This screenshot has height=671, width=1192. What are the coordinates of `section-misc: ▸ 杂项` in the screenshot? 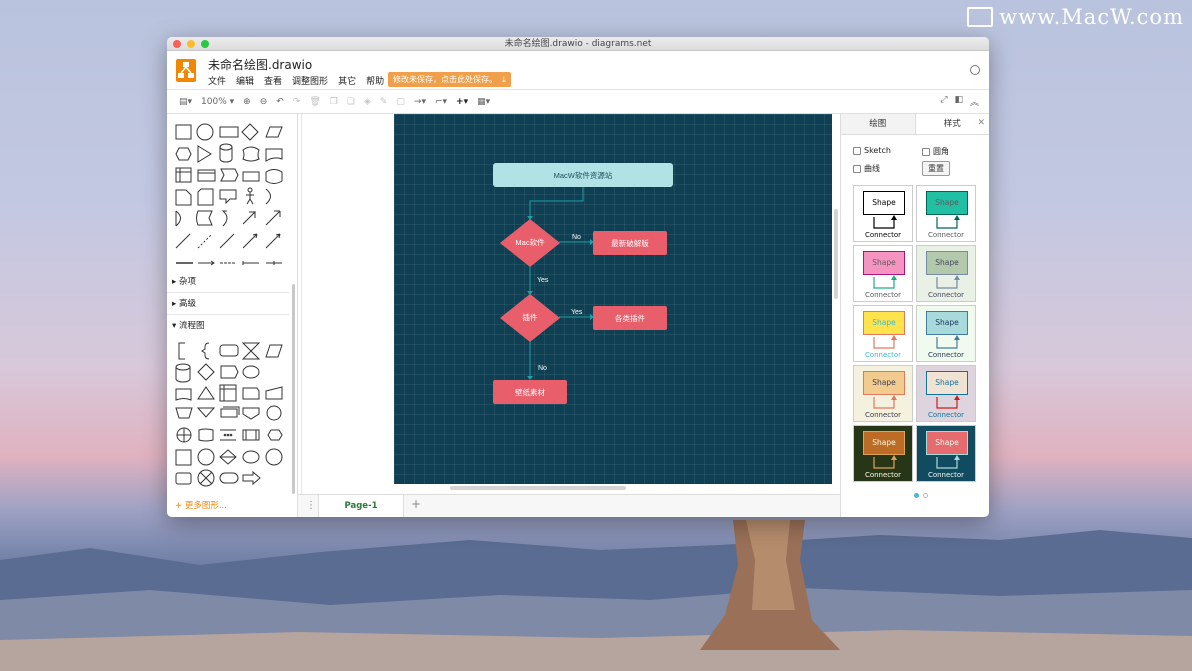 It's located at (228, 282).